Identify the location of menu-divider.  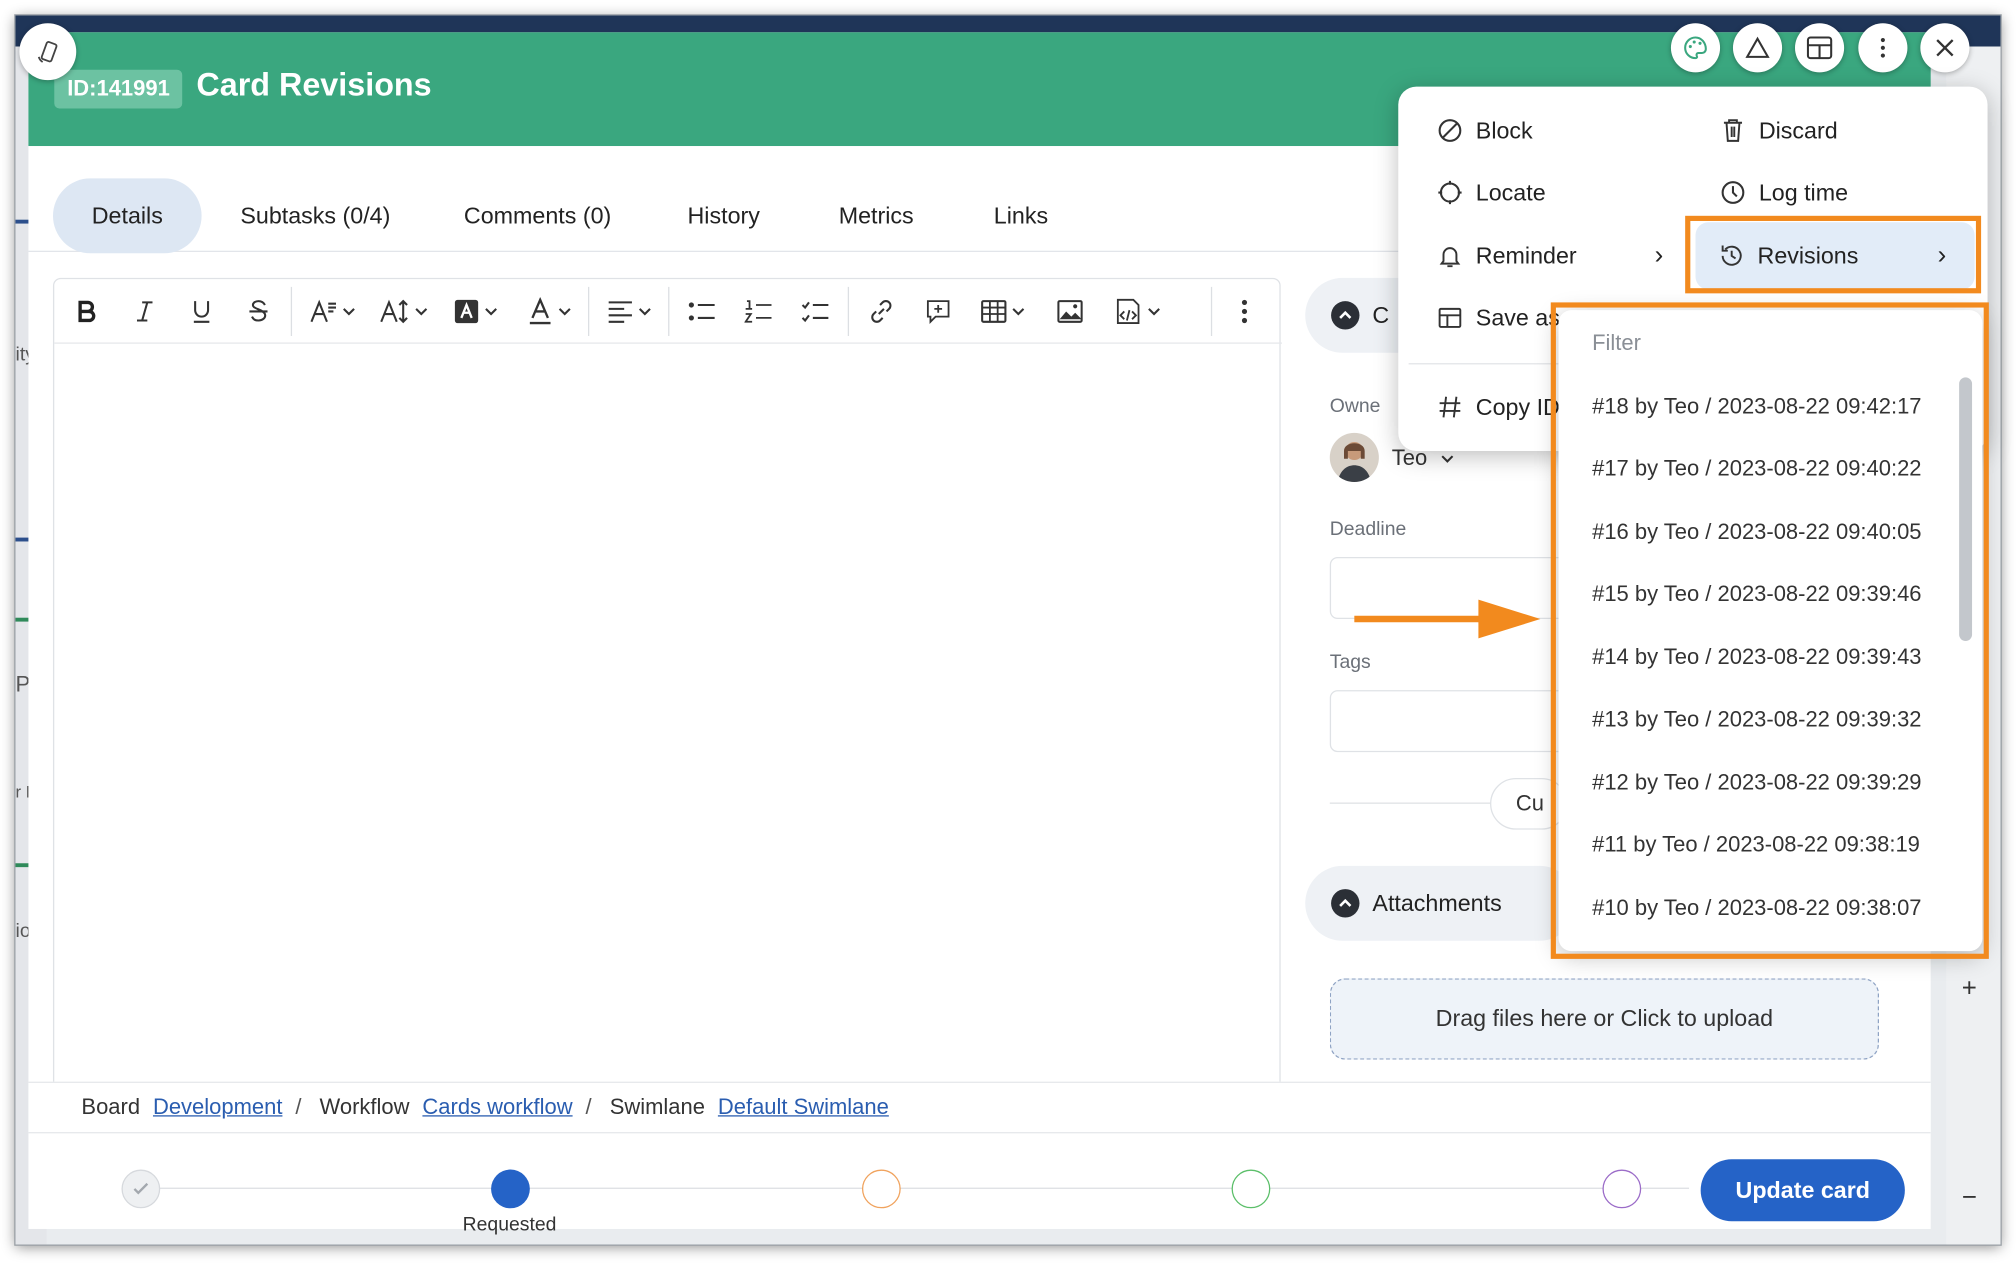
(1485, 364).